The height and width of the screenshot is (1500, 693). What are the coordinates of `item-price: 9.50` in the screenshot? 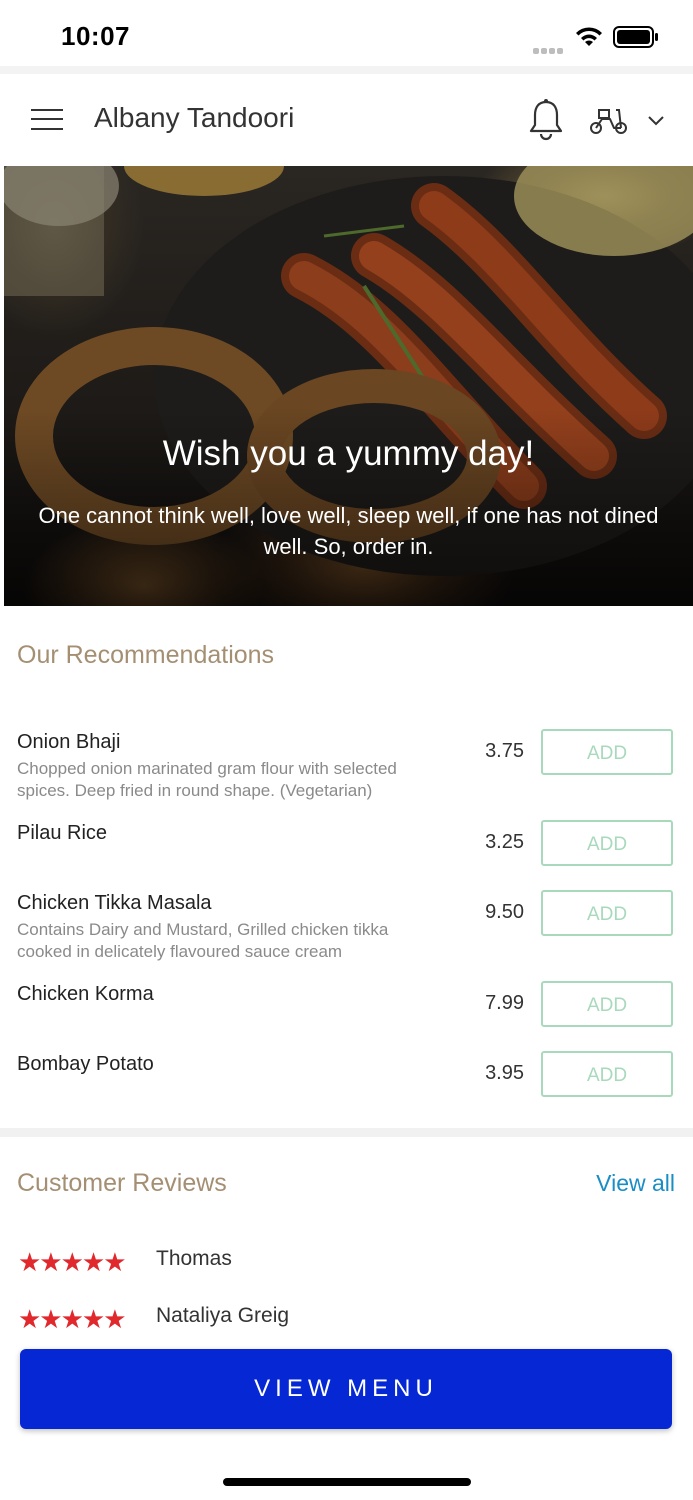 It's located at (504, 912).